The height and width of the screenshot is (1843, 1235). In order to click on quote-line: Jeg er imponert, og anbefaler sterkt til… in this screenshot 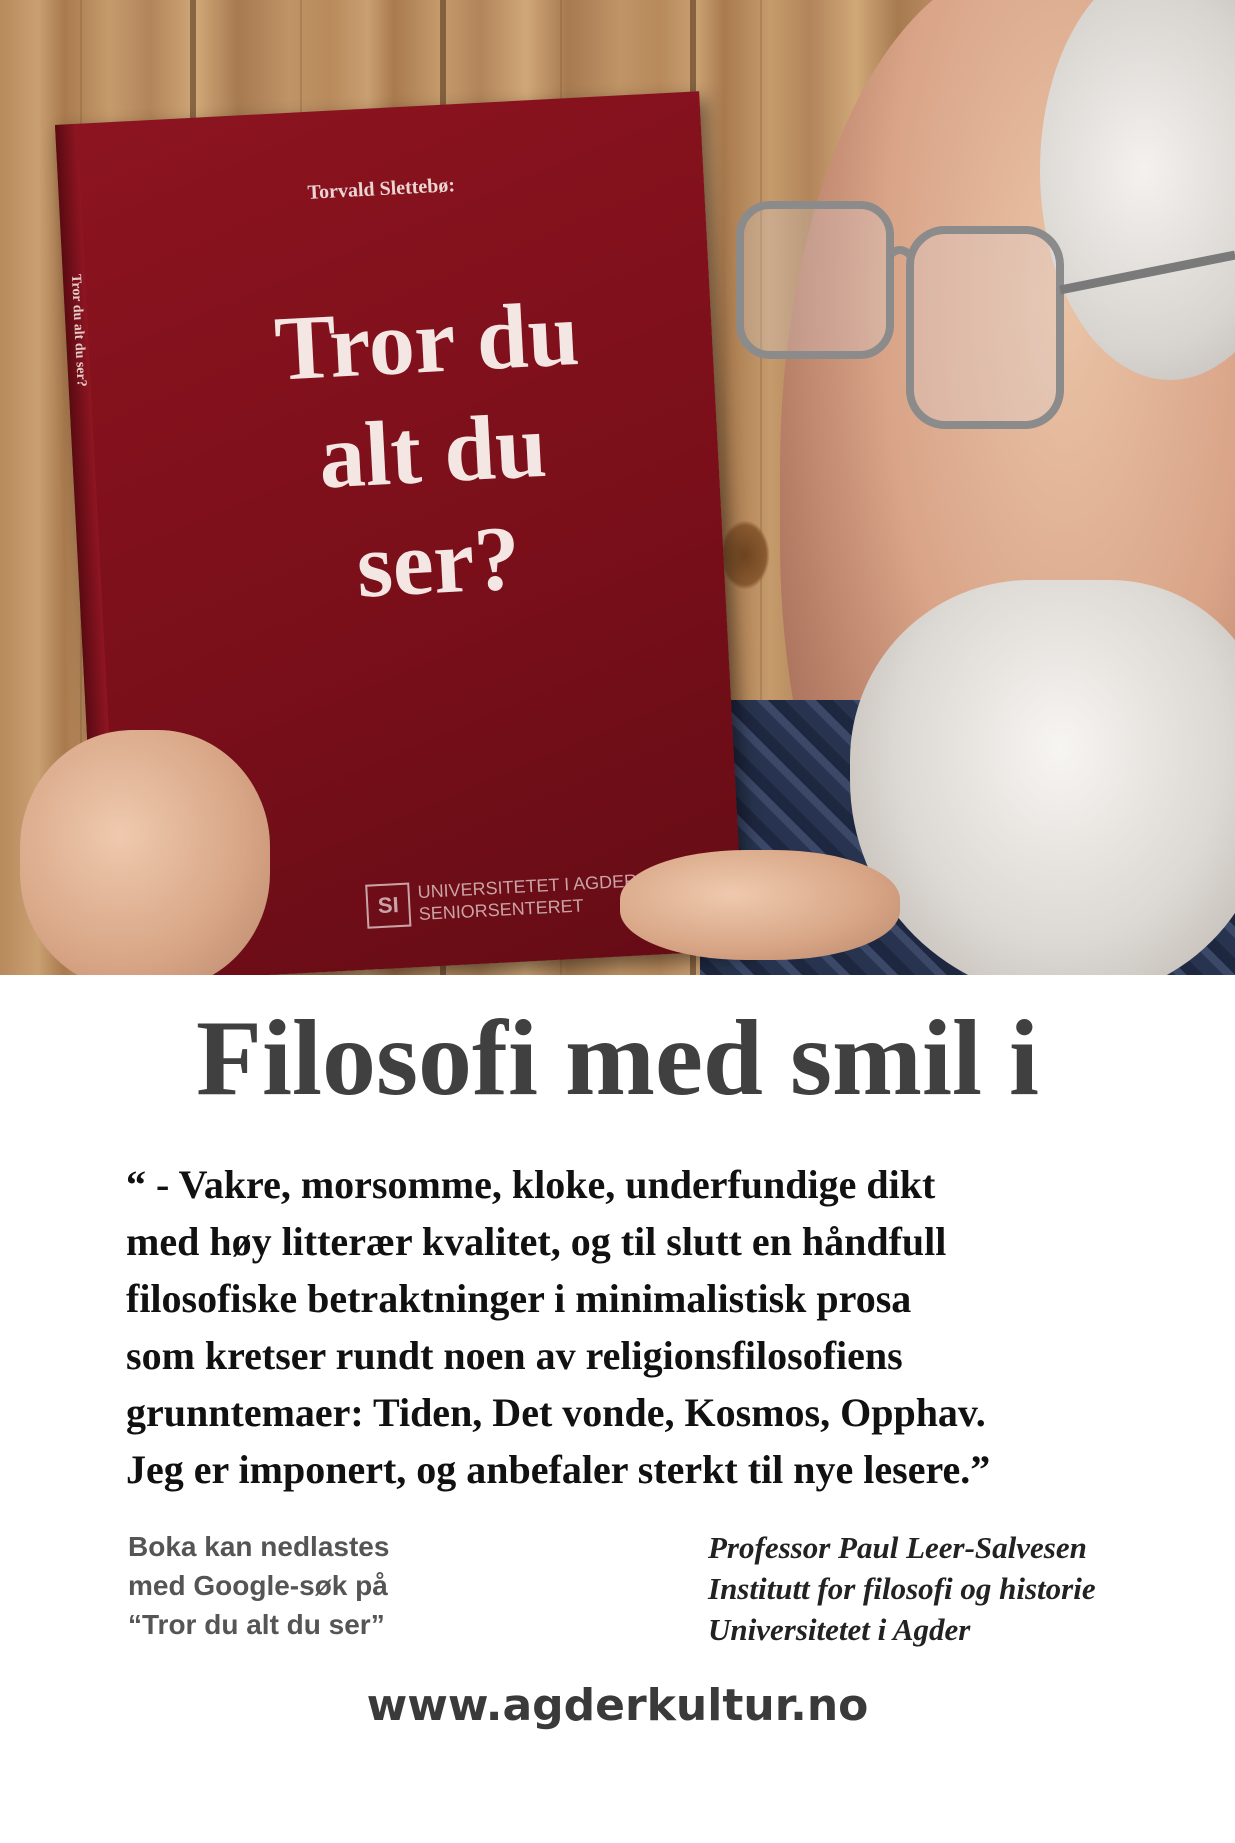, I will do `click(558, 1469)`.